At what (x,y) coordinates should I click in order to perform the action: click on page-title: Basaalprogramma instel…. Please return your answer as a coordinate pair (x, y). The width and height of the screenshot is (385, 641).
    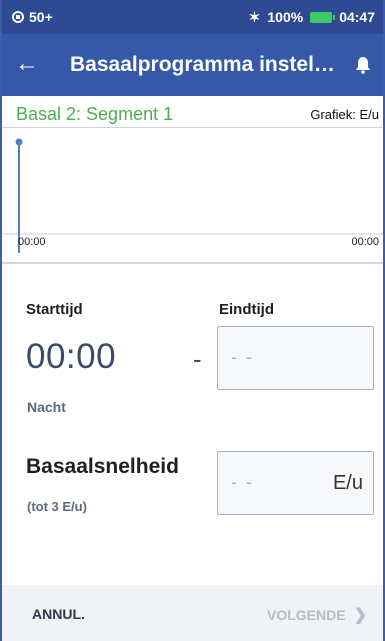
    Looking at the image, I should click on (202, 64).